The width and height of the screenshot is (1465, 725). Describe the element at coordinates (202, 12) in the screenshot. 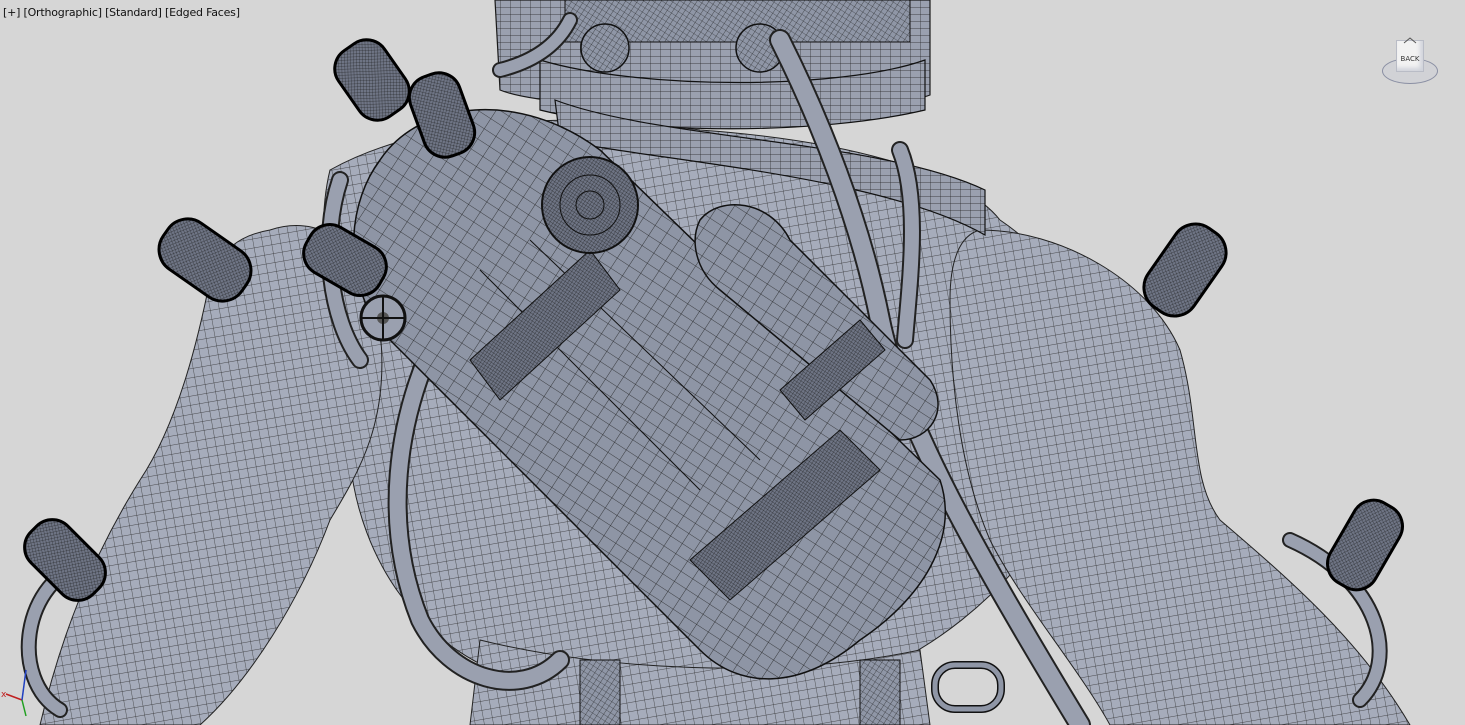

I see `viewport-display-menu: [Edged Faces]` at that location.